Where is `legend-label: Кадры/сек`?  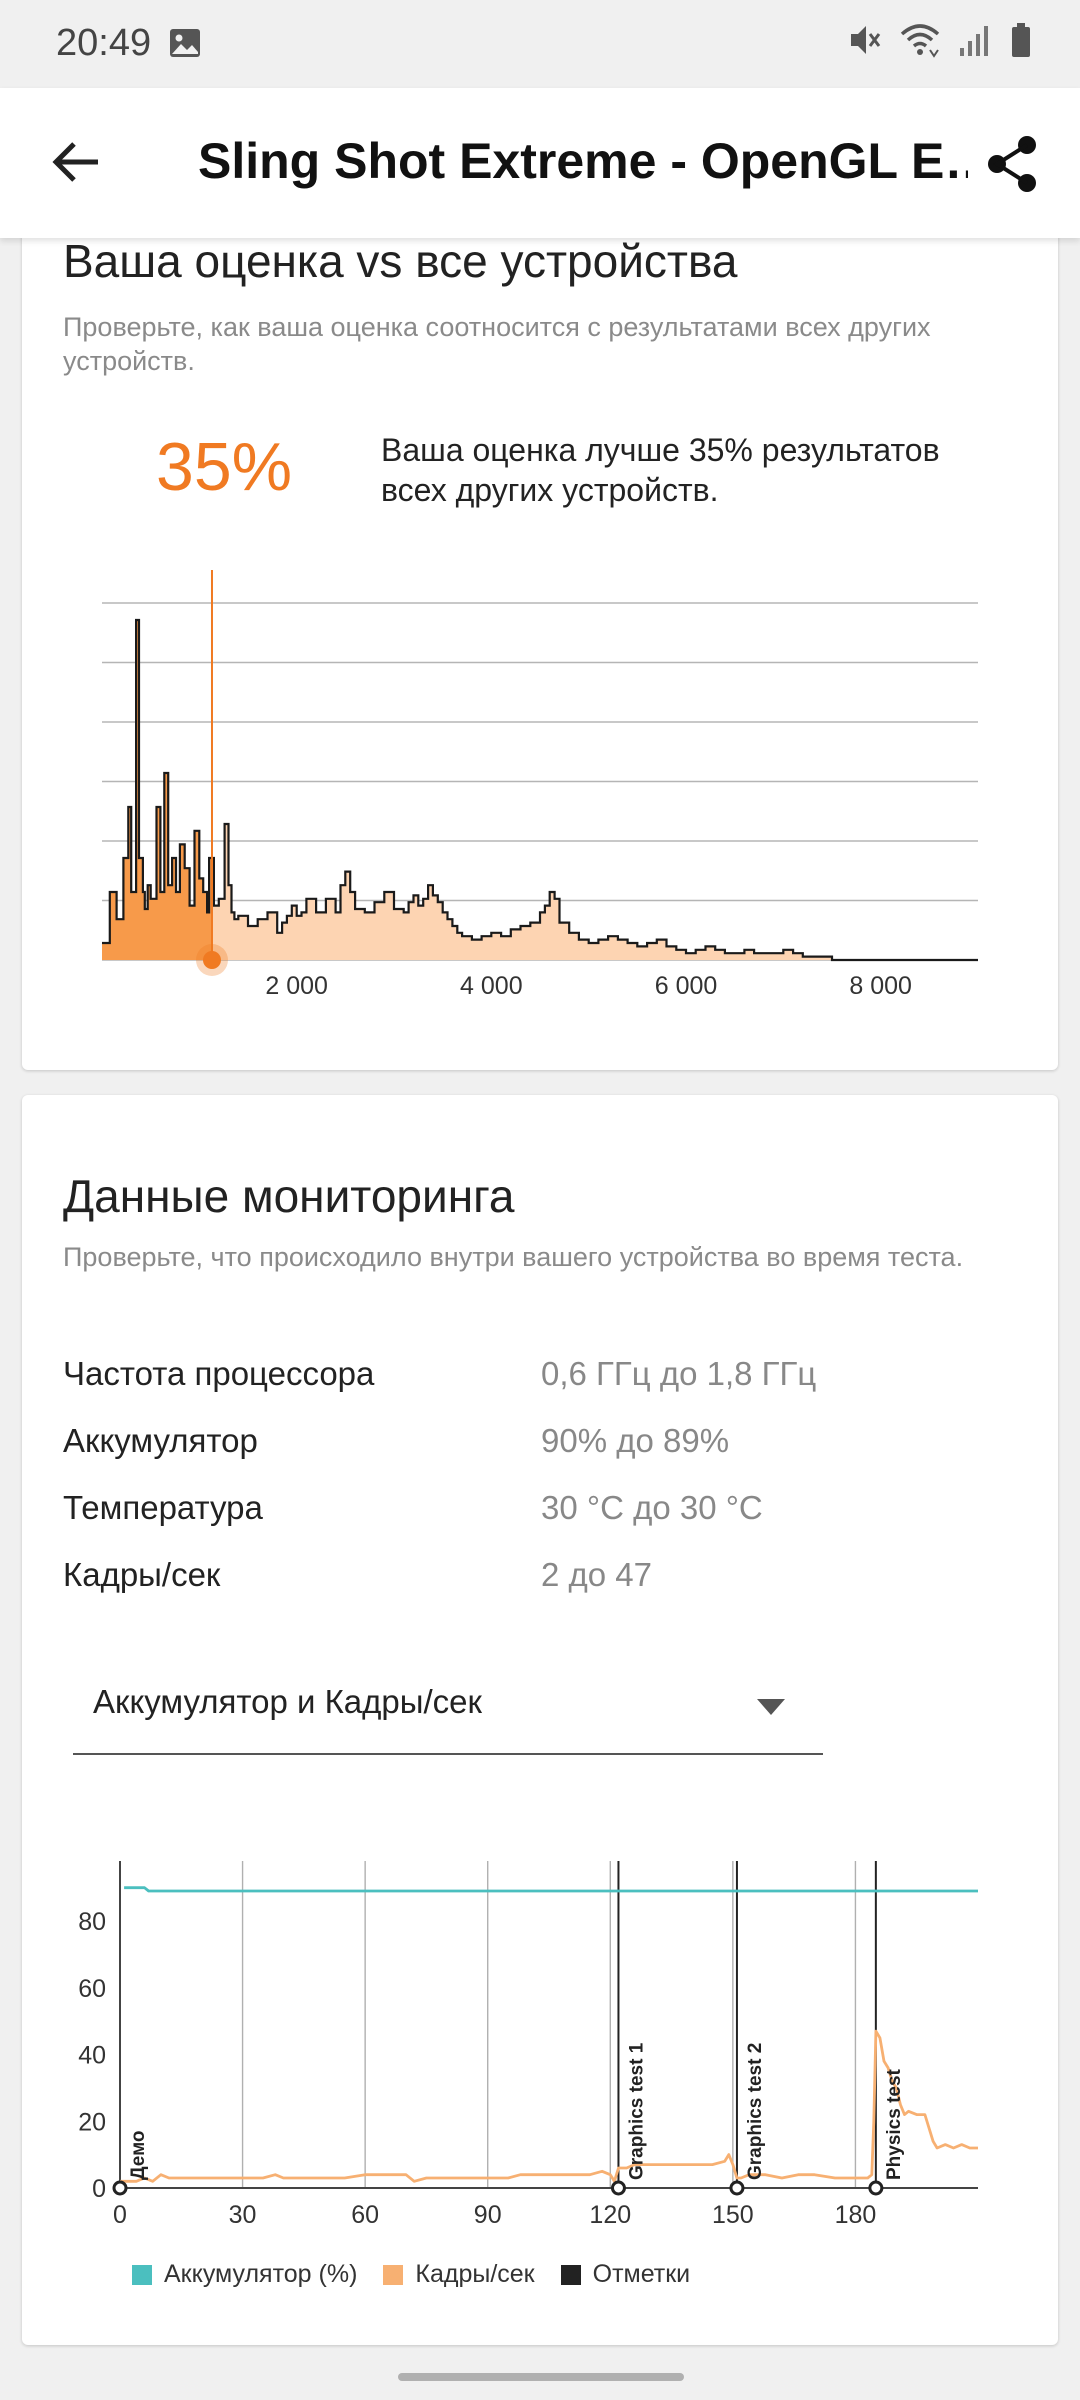
legend-label: Кадры/сек is located at coordinates (475, 2274).